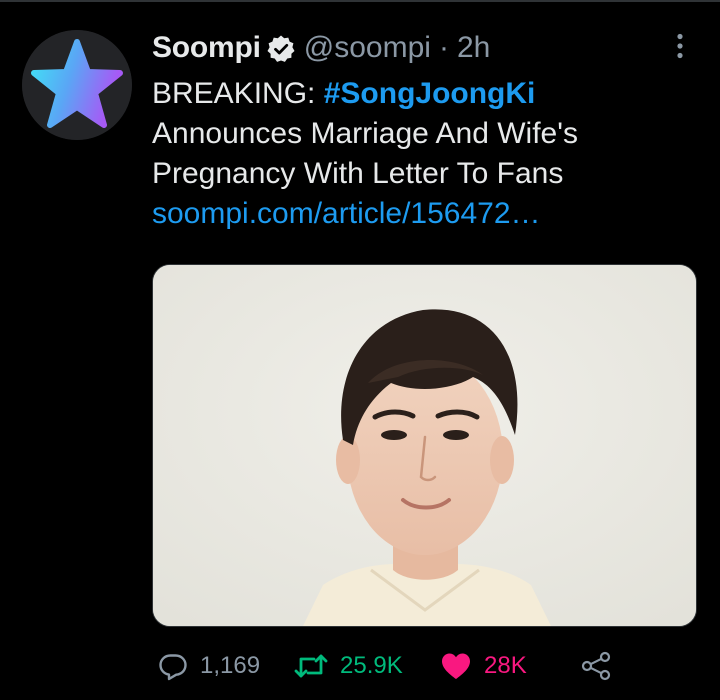 Image resolution: width=720 pixels, height=700 pixels. I want to click on more-options-button, so click(680, 46).